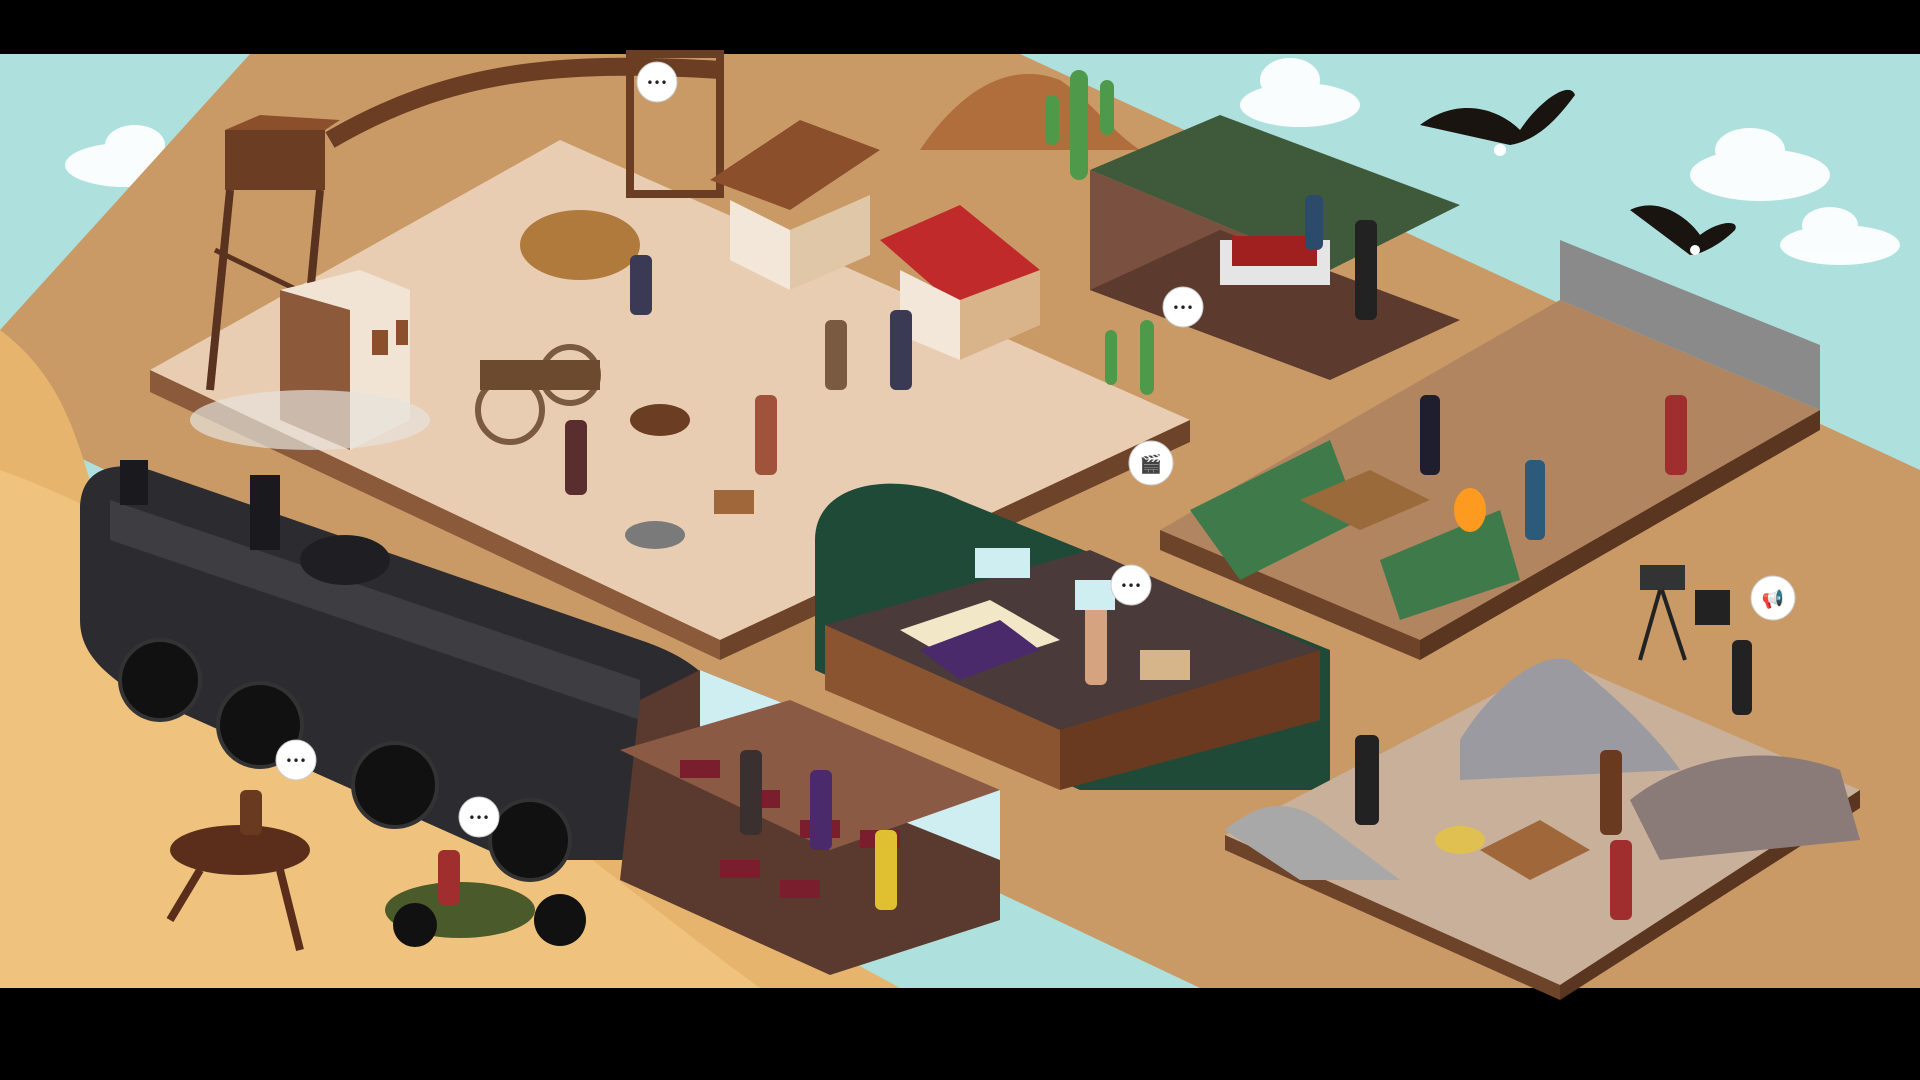 This screenshot has width=1920, height=1080. I want to click on hay-pile, so click(580, 245).